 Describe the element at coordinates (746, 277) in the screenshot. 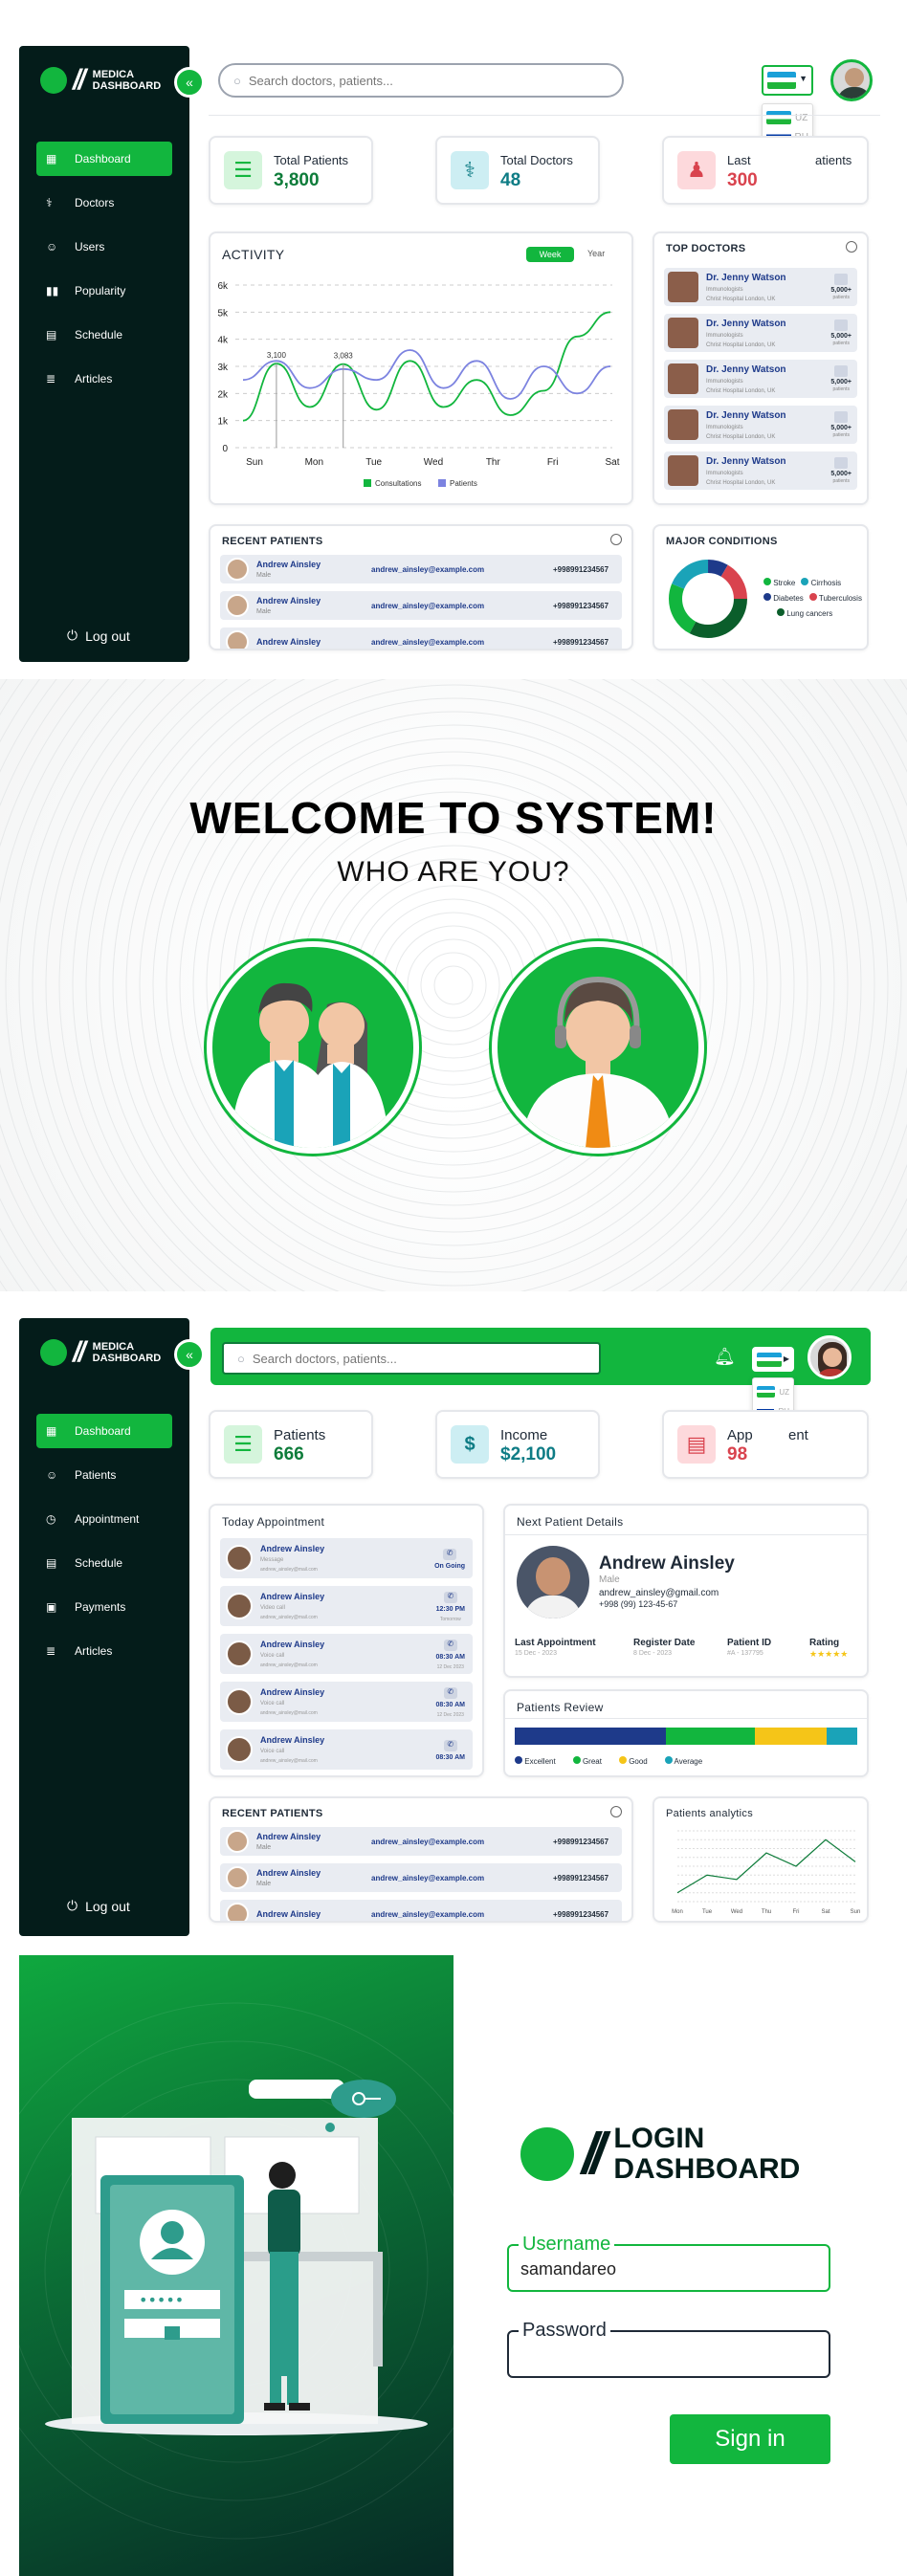

I see `doctor-name: Dr. Jenny Watson` at that location.